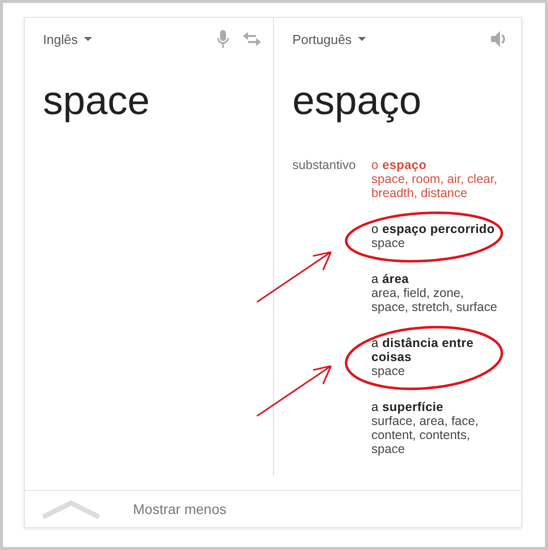 This screenshot has width=548, height=550. I want to click on swap-icon, so click(252, 39).